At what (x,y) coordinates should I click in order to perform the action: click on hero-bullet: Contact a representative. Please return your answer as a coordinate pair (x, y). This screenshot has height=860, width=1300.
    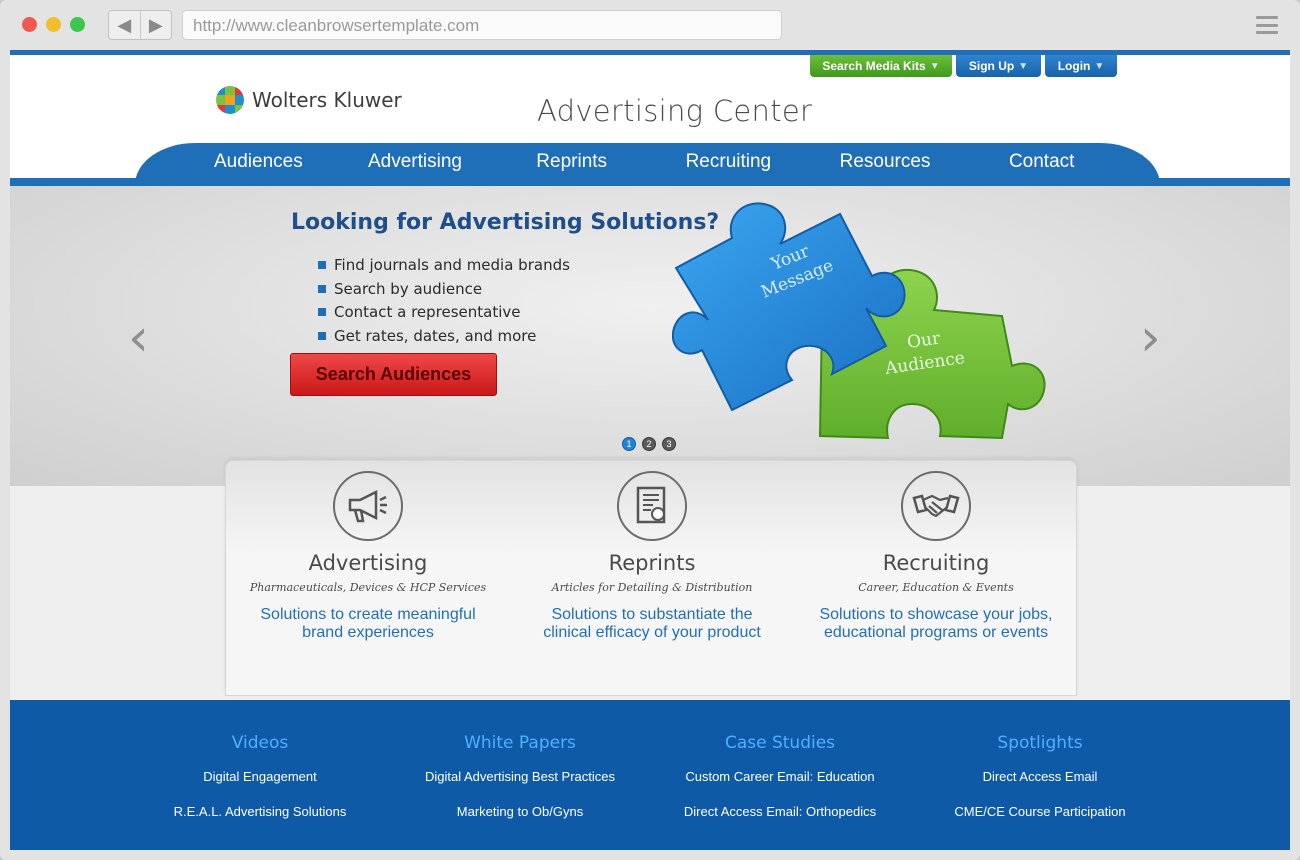
    Looking at the image, I should click on (444, 312).